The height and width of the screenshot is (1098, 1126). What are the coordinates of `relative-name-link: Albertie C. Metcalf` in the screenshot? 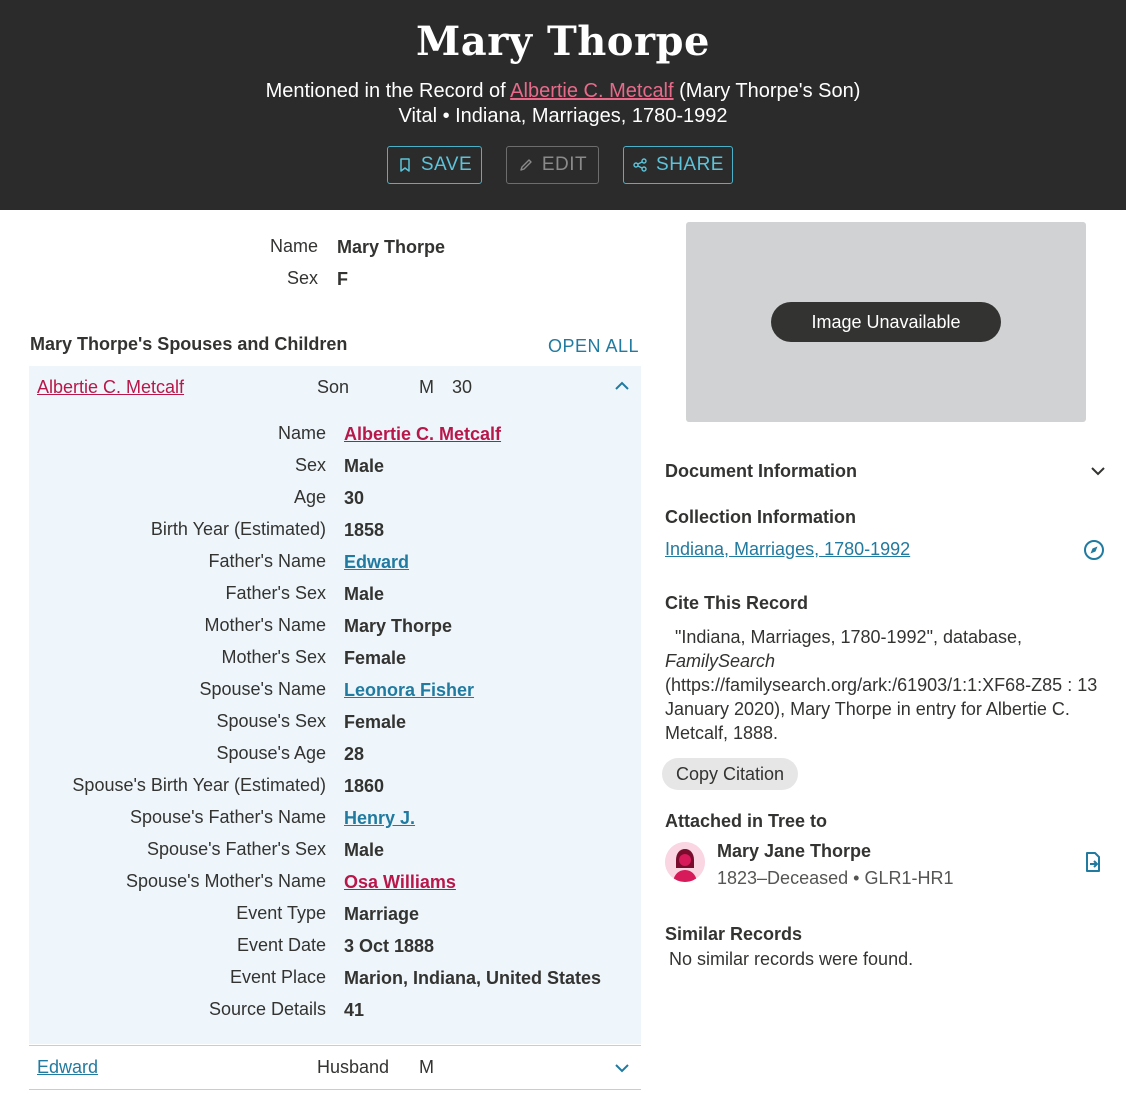 It's located at (110, 387).